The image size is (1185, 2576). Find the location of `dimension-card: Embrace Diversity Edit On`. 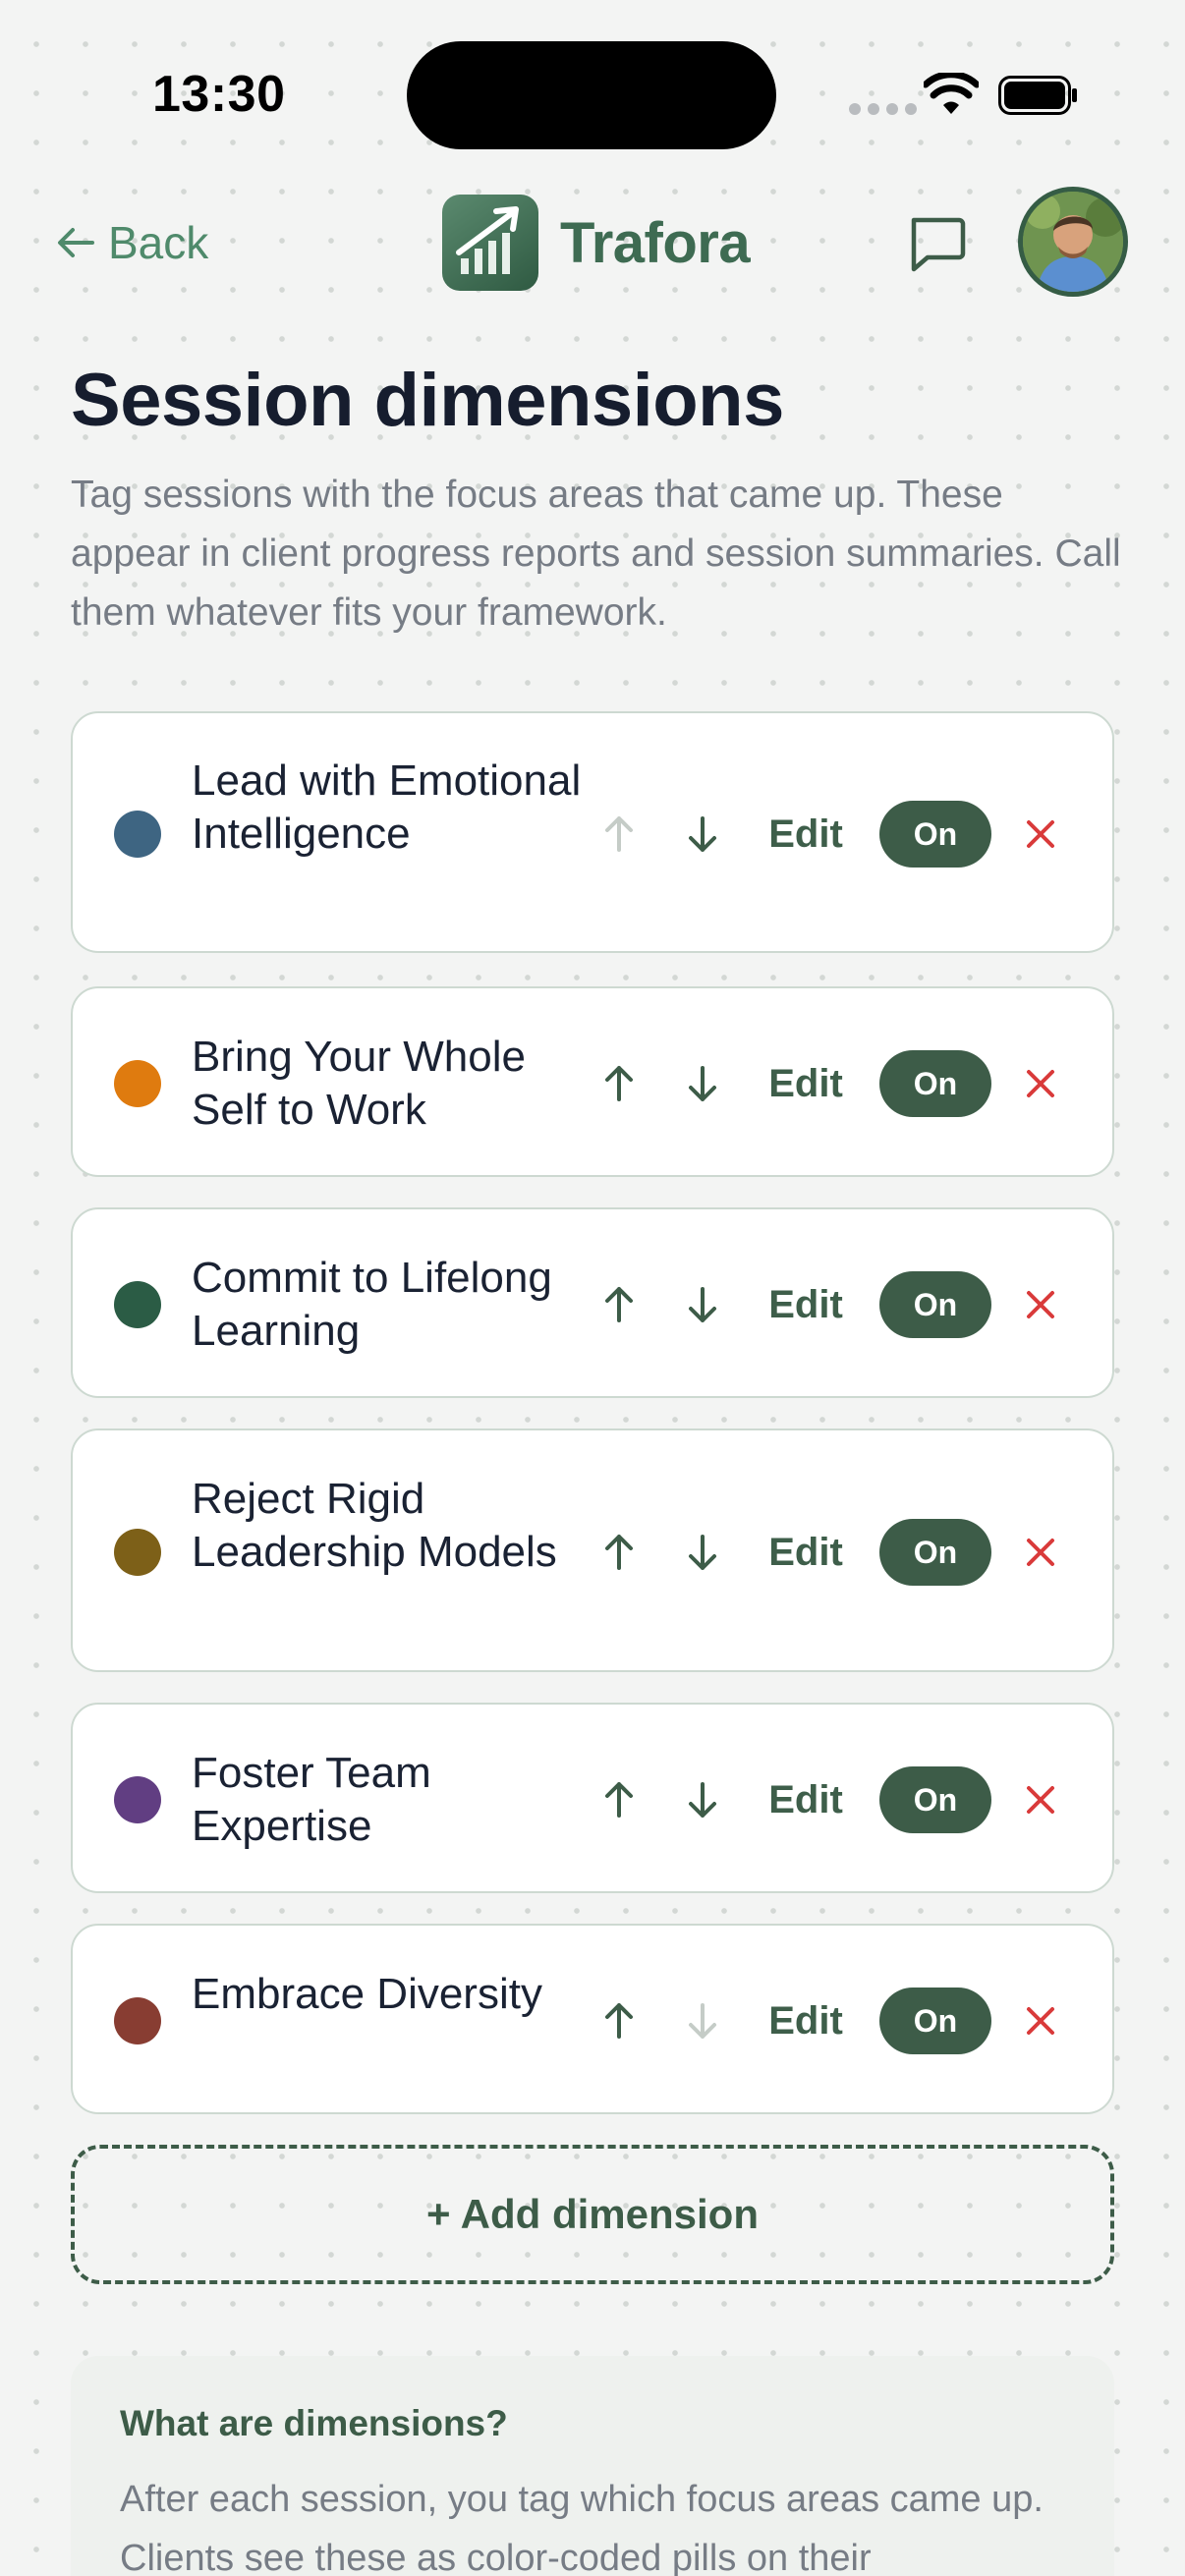

dimension-card: Embrace Diversity Edit On is located at coordinates (592, 2019).